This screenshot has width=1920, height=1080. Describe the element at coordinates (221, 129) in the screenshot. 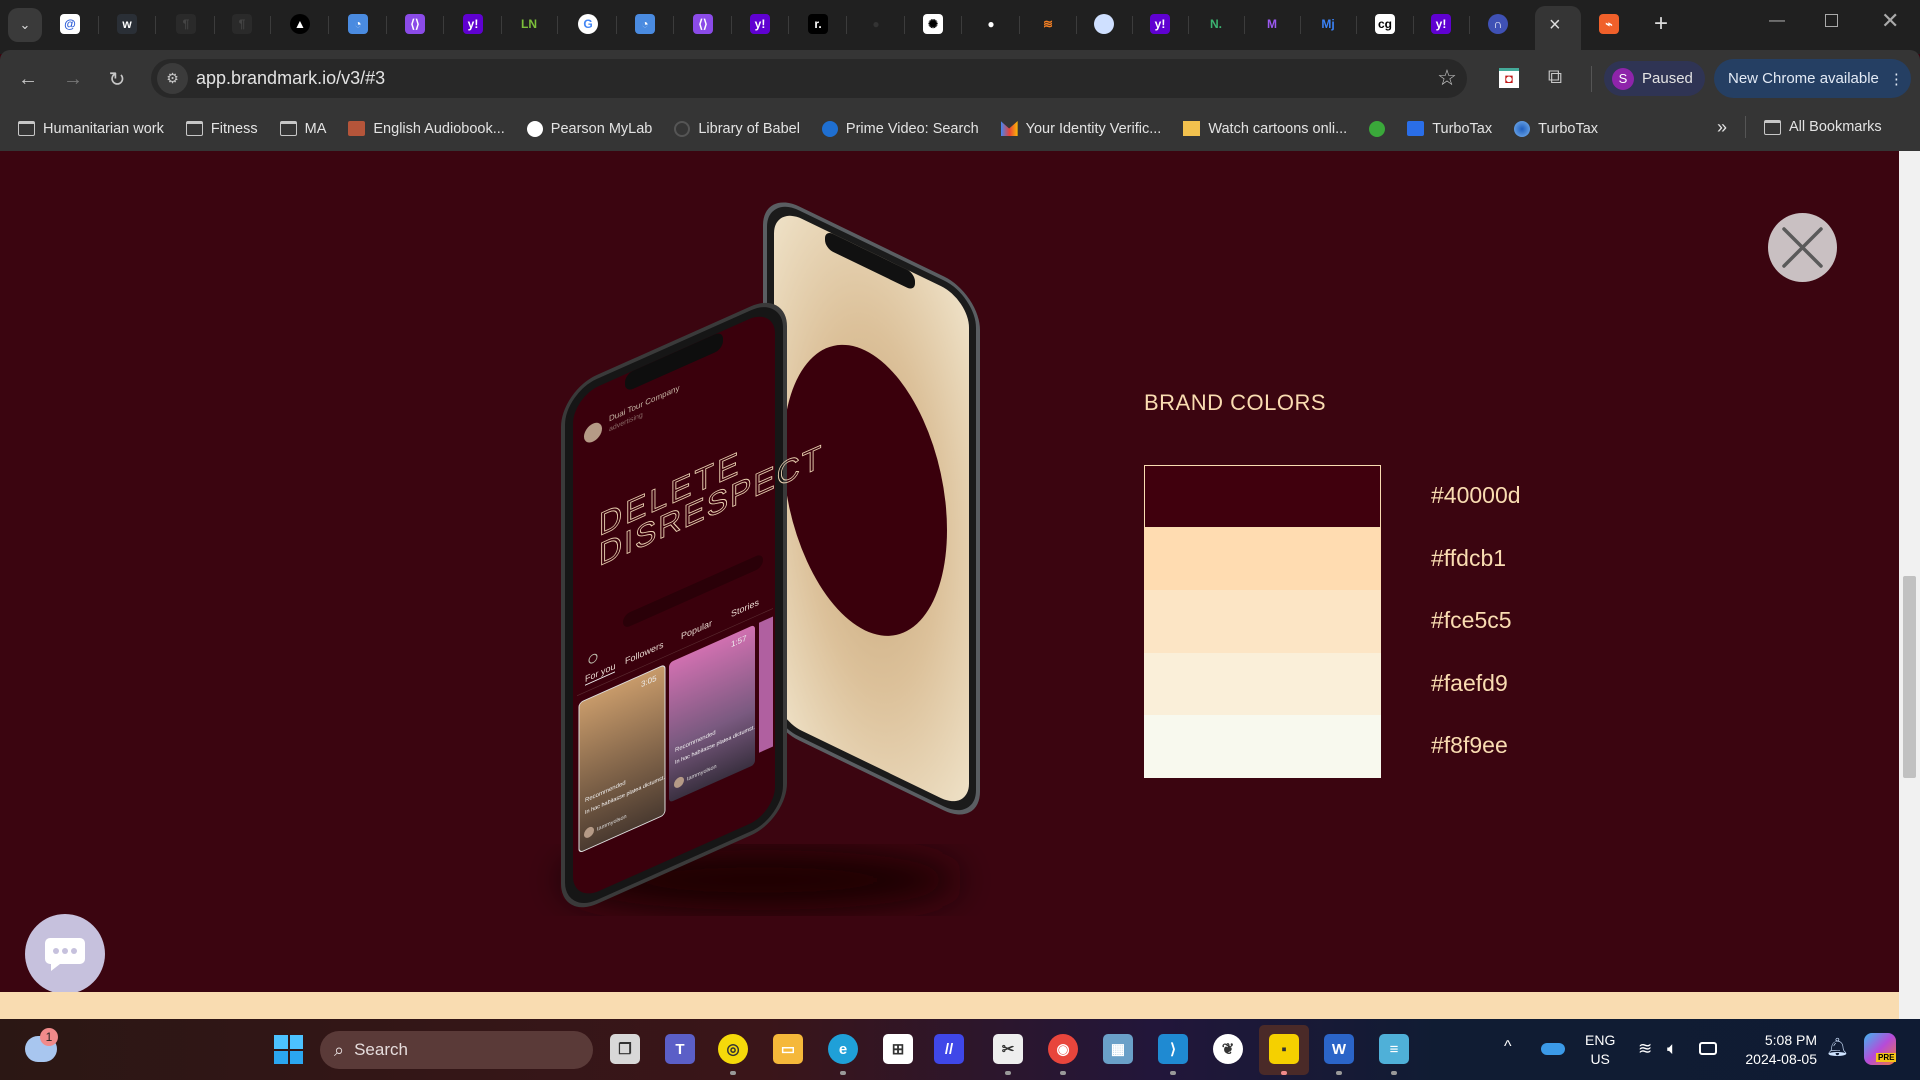

I see `bookmark-fitness: Fitness` at that location.